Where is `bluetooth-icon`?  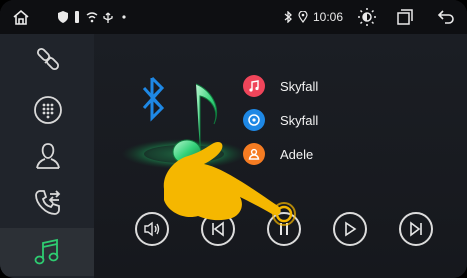 bluetooth-icon is located at coordinates (288, 17).